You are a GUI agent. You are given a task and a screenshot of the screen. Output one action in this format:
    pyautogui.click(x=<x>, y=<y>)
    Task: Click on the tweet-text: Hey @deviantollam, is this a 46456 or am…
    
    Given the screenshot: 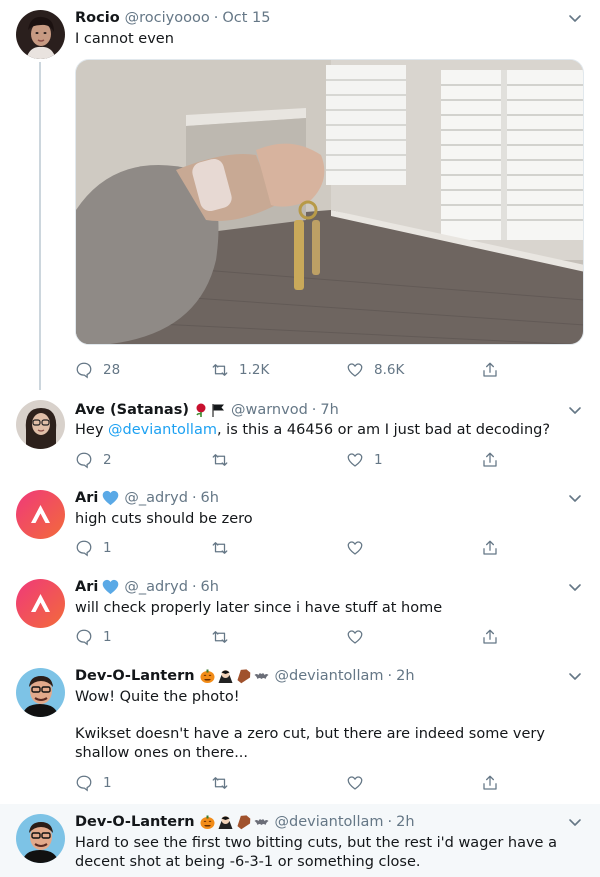 What is the action you would take?
    pyautogui.click(x=327, y=430)
    